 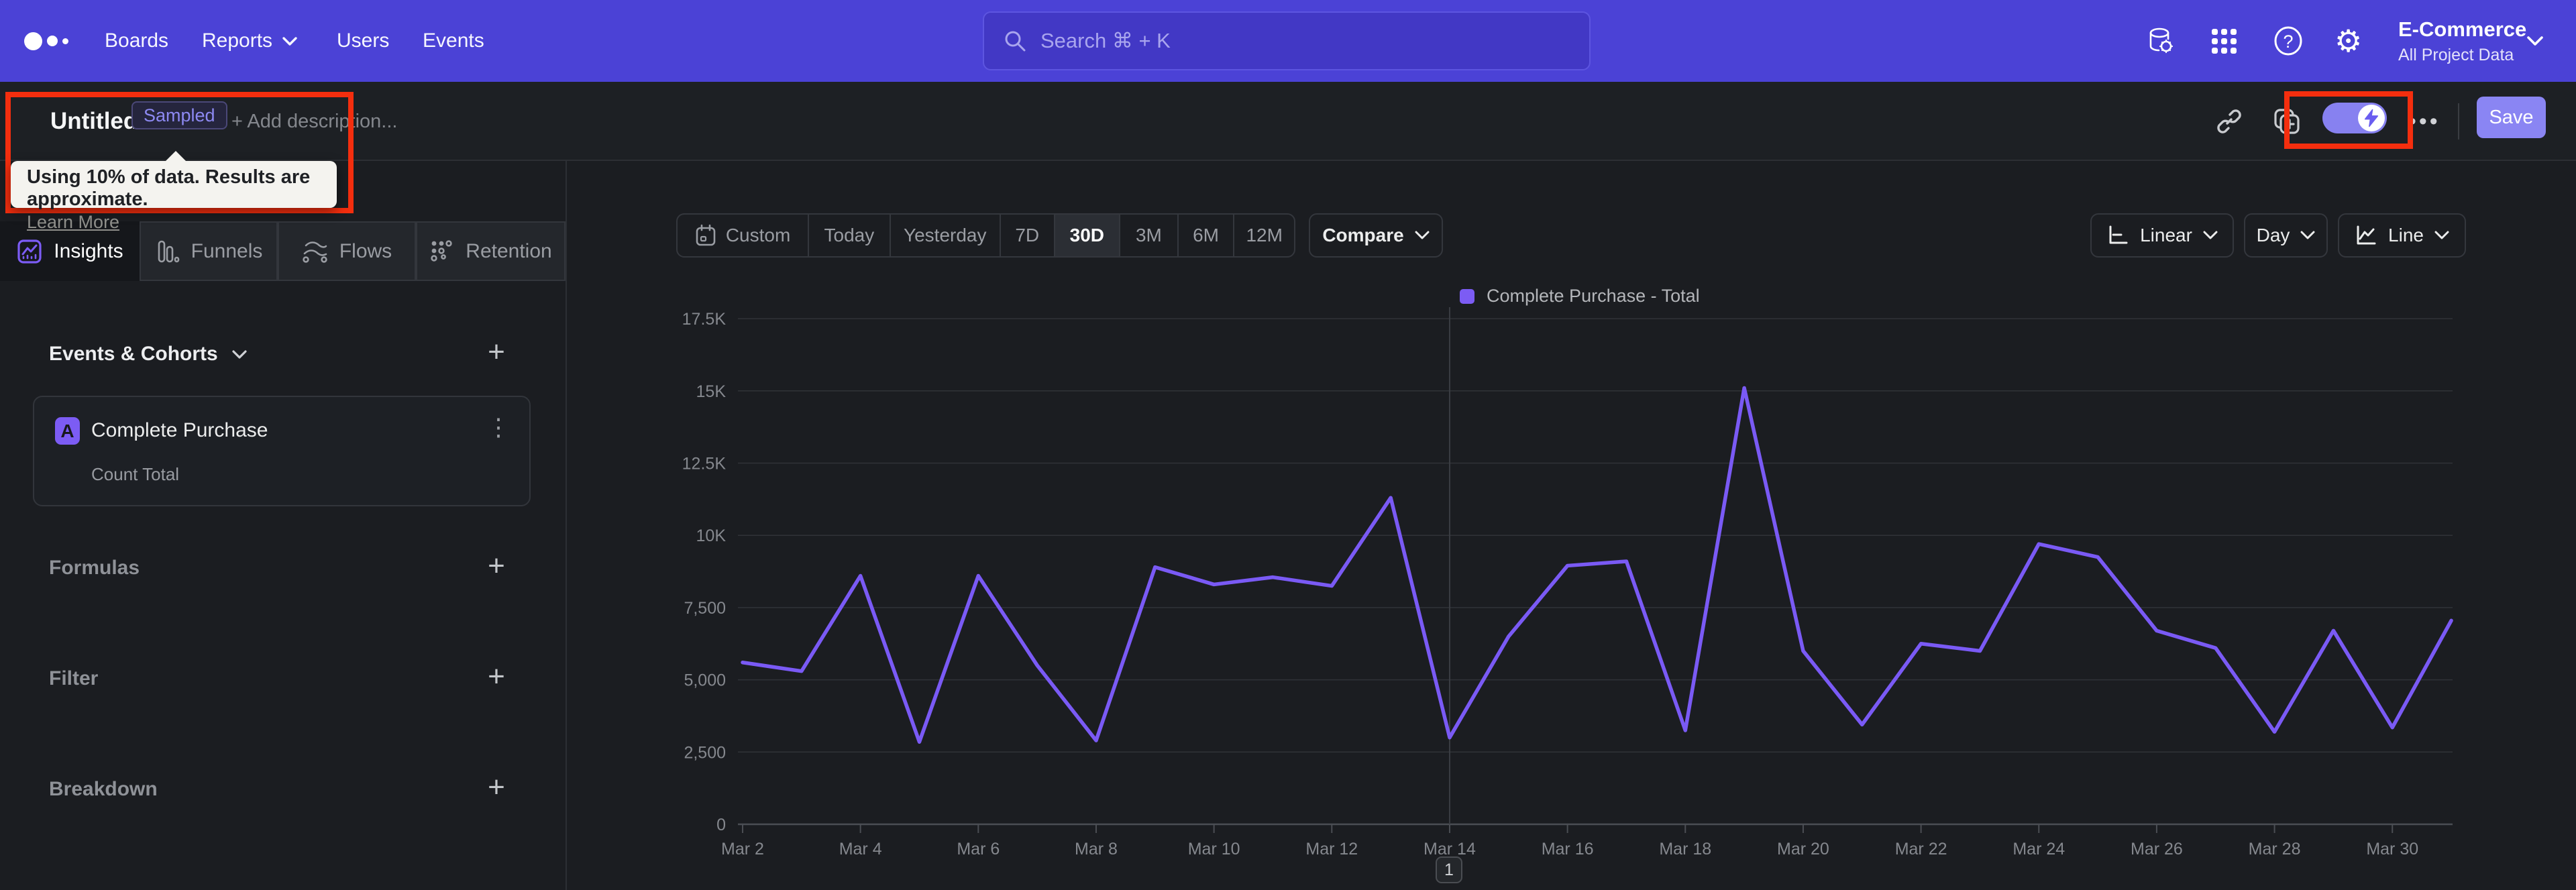 I want to click on add-formula-button: +, so click(x=496, y=566).